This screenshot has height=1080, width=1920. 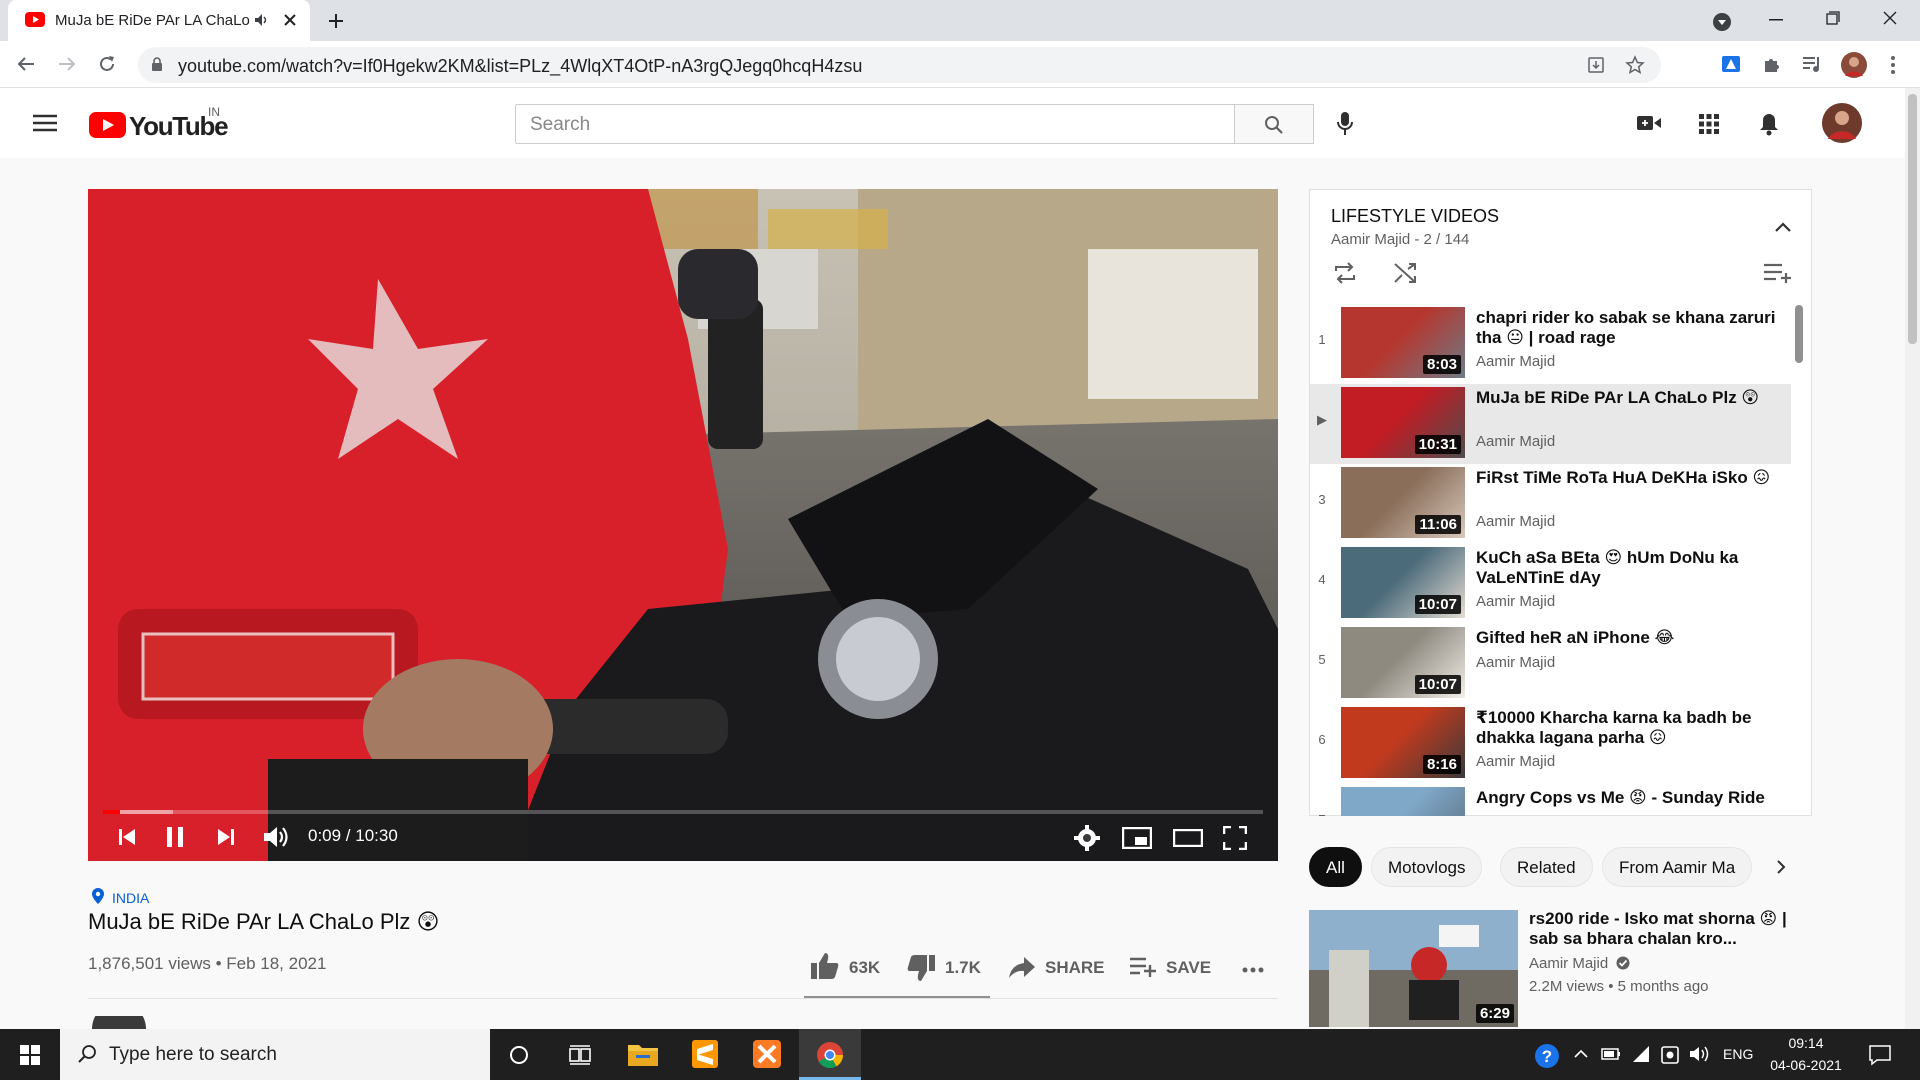 I want to click on channel-avatar-icon, so click(x=119, y=1022).